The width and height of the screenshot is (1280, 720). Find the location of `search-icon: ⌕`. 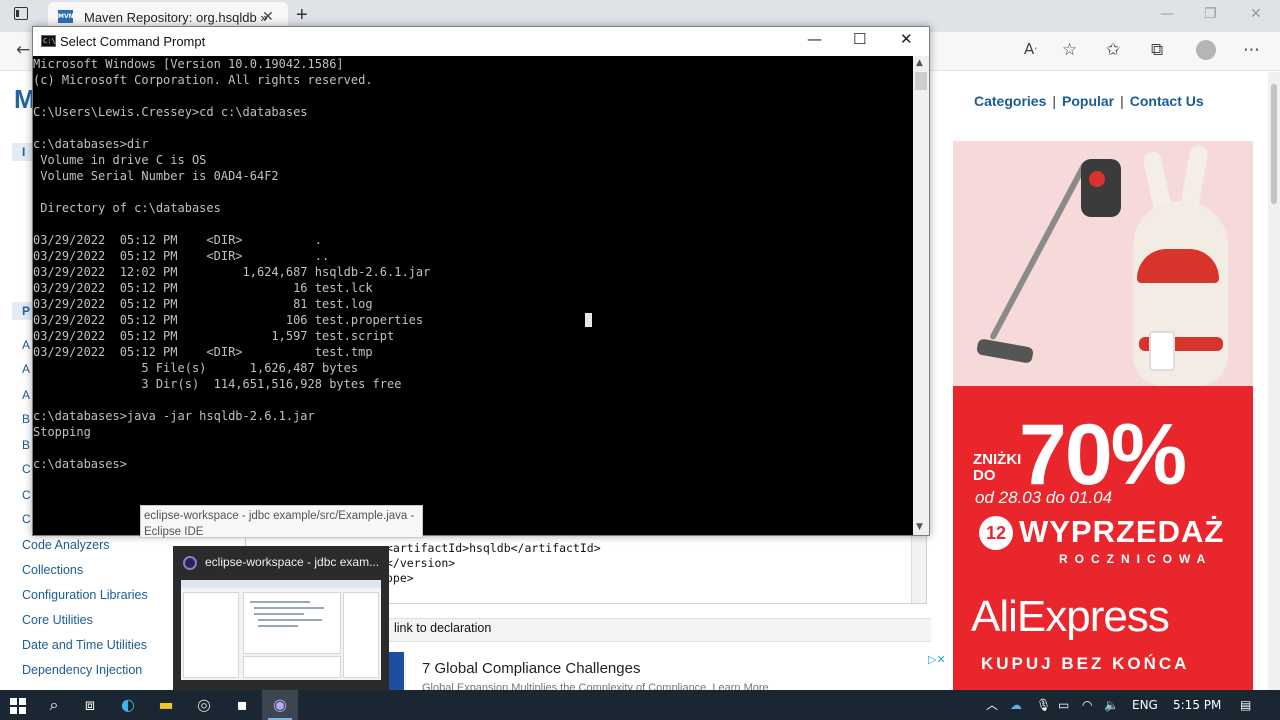

search-icon: ⌕ is located at coordinates (54, 705).